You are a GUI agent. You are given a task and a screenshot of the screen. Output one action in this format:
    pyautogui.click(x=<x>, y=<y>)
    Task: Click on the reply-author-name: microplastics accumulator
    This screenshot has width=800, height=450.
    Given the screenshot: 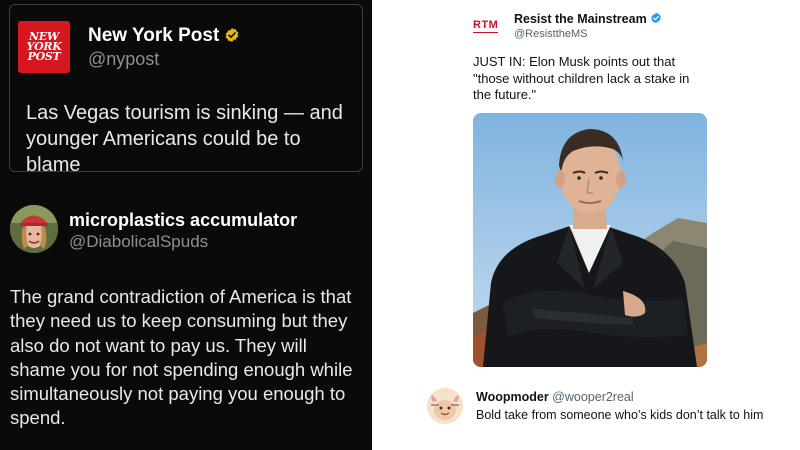 What is the action you would take?
    pyautogui.click(x=183, y=220)
    